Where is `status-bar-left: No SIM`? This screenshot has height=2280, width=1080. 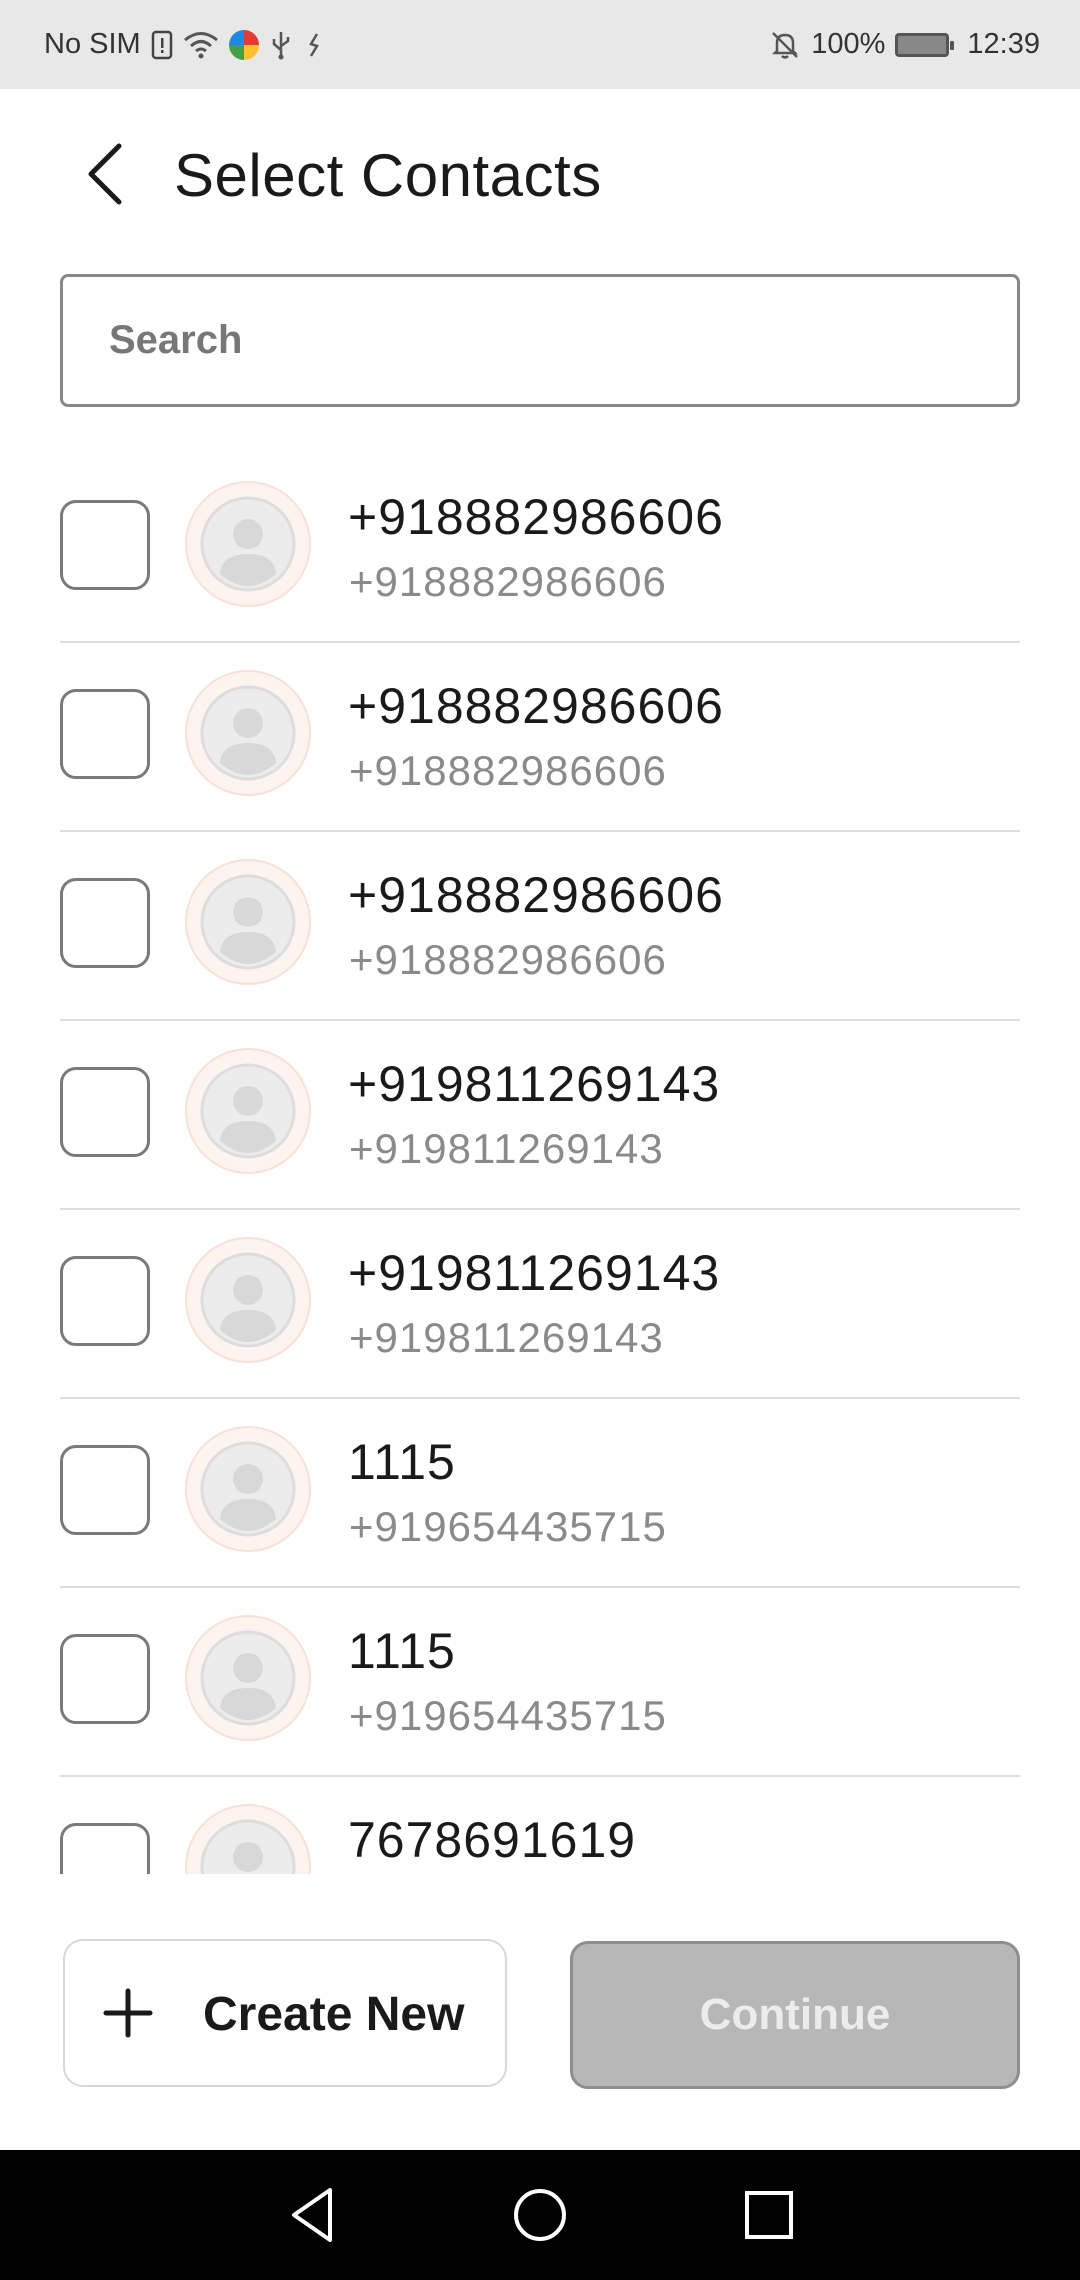
status-bar-left: No SIM is located at coordinates (184, 44).